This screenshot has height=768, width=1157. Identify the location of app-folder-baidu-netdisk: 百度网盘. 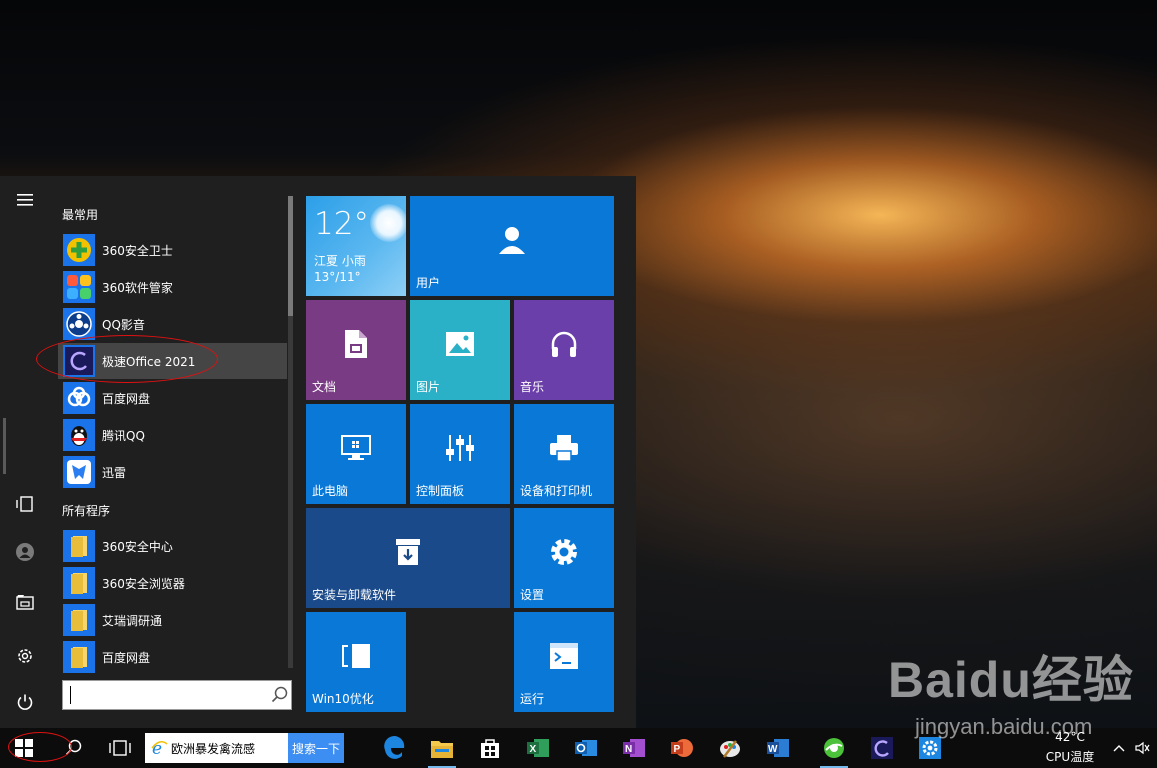
(172, 657).